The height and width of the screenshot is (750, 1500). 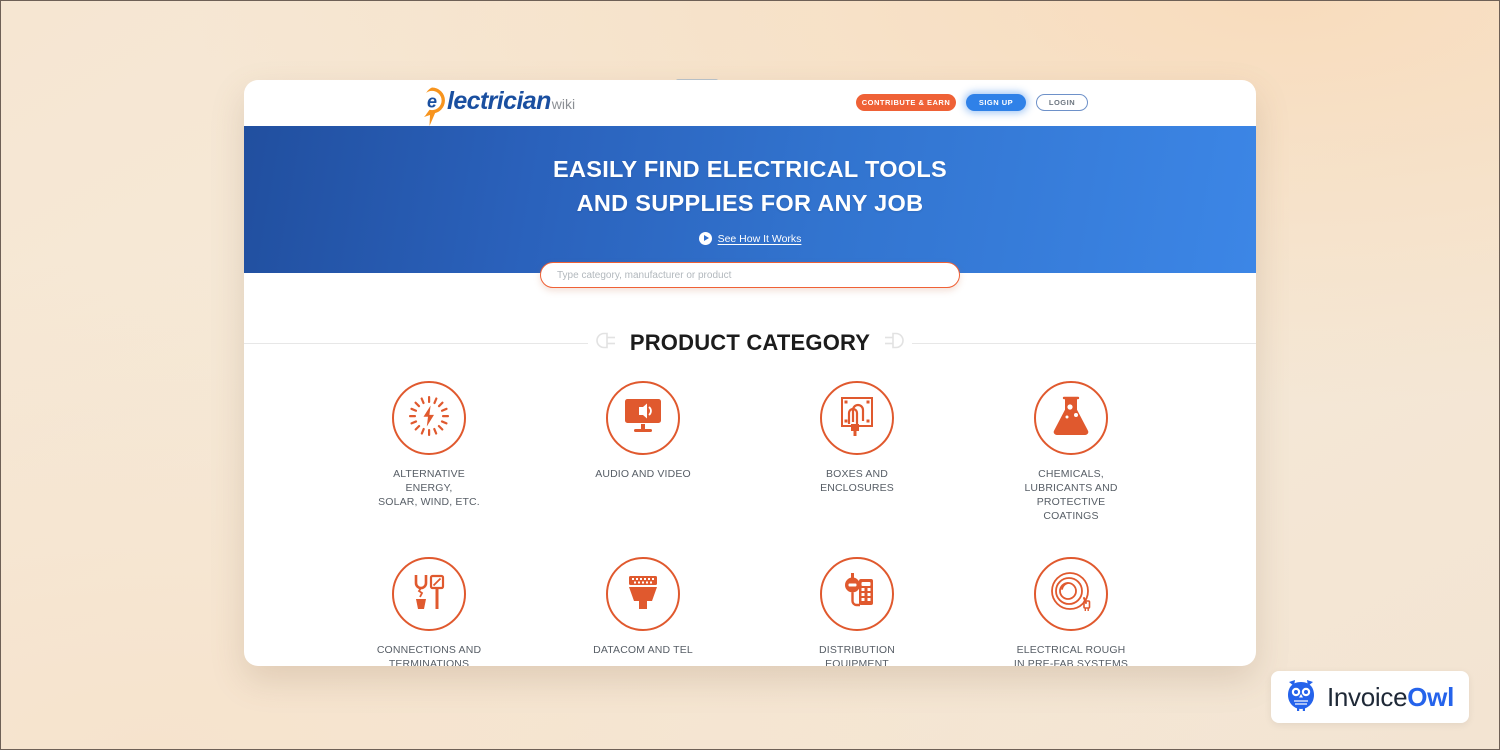 I want to click on header-buttons: CONTRIBUTE & EARN SIGN UP LOGIN, so click(x=972, y=102).